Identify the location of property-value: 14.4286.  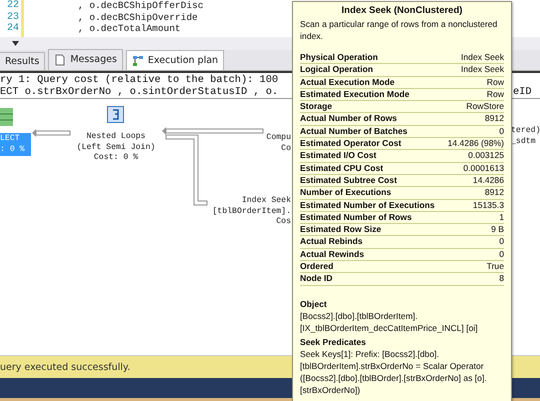
(488, 180).